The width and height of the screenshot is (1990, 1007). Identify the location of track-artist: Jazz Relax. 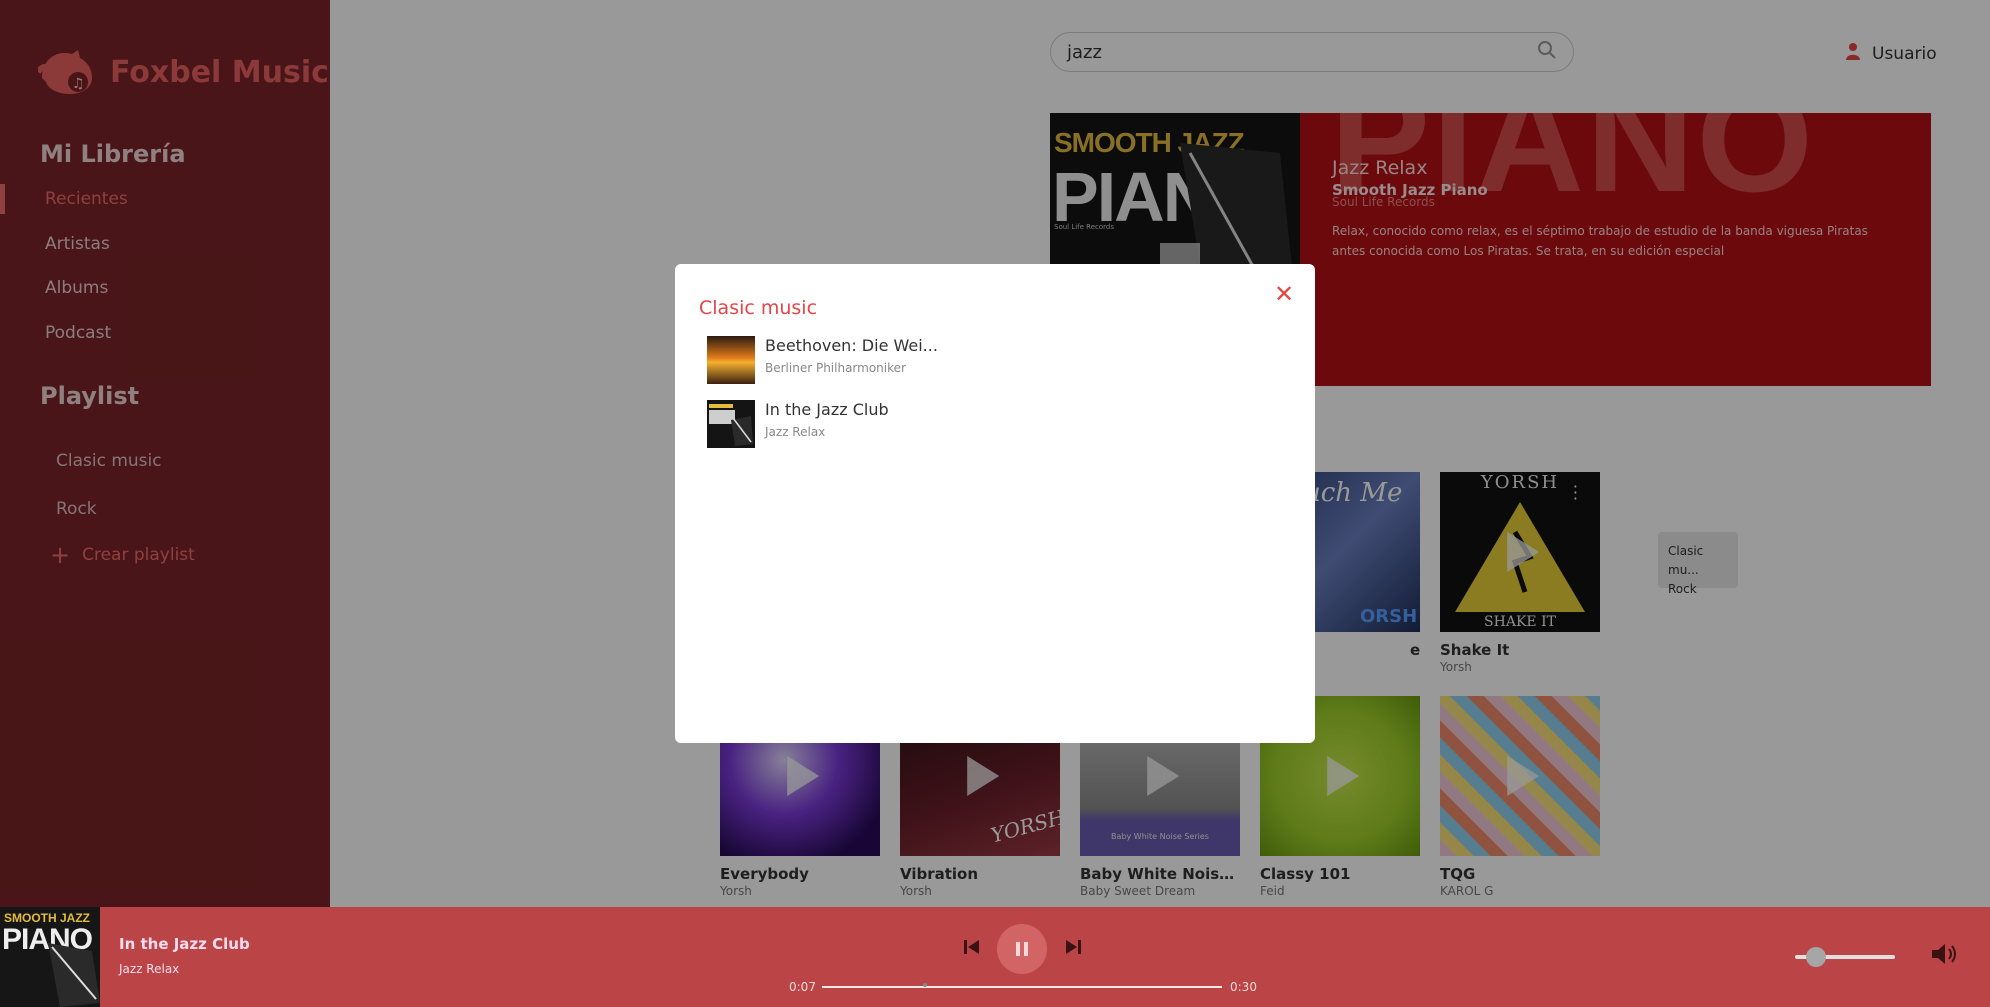
(795, 432).